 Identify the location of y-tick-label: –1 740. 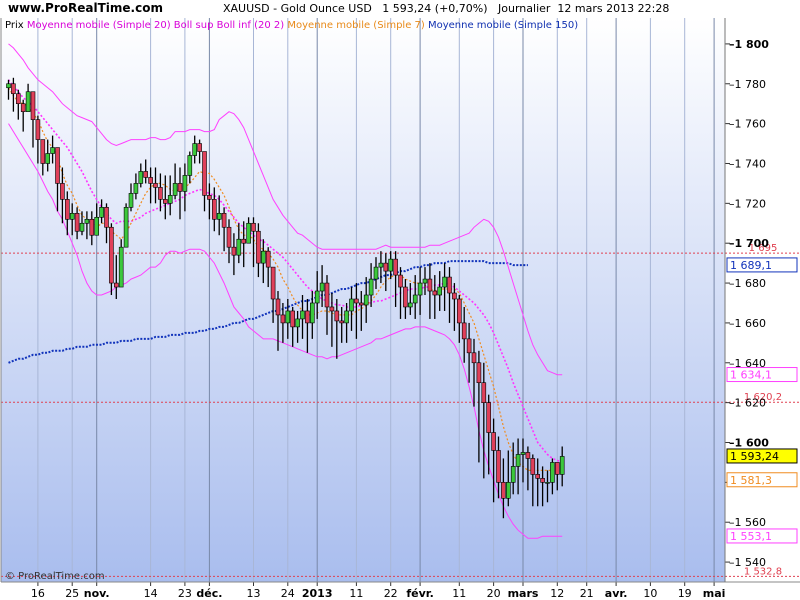
(747, 163).